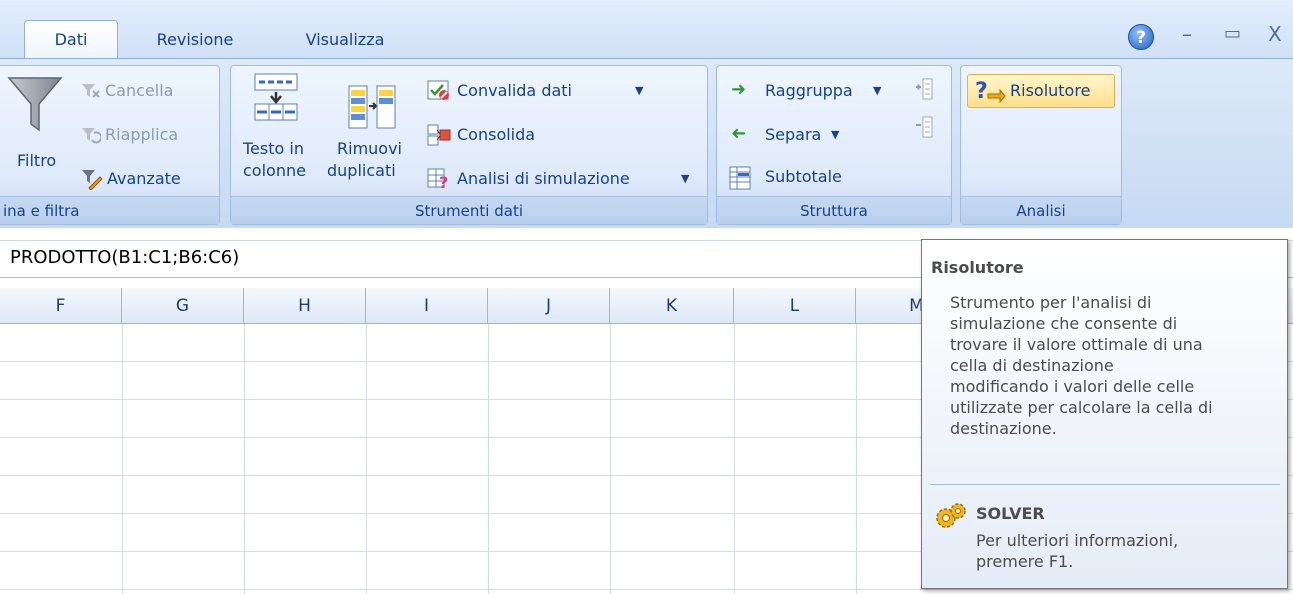  Describe the element at coordinates (1105, 484) in the screenshot. I see `tooltip-divider` at that location.